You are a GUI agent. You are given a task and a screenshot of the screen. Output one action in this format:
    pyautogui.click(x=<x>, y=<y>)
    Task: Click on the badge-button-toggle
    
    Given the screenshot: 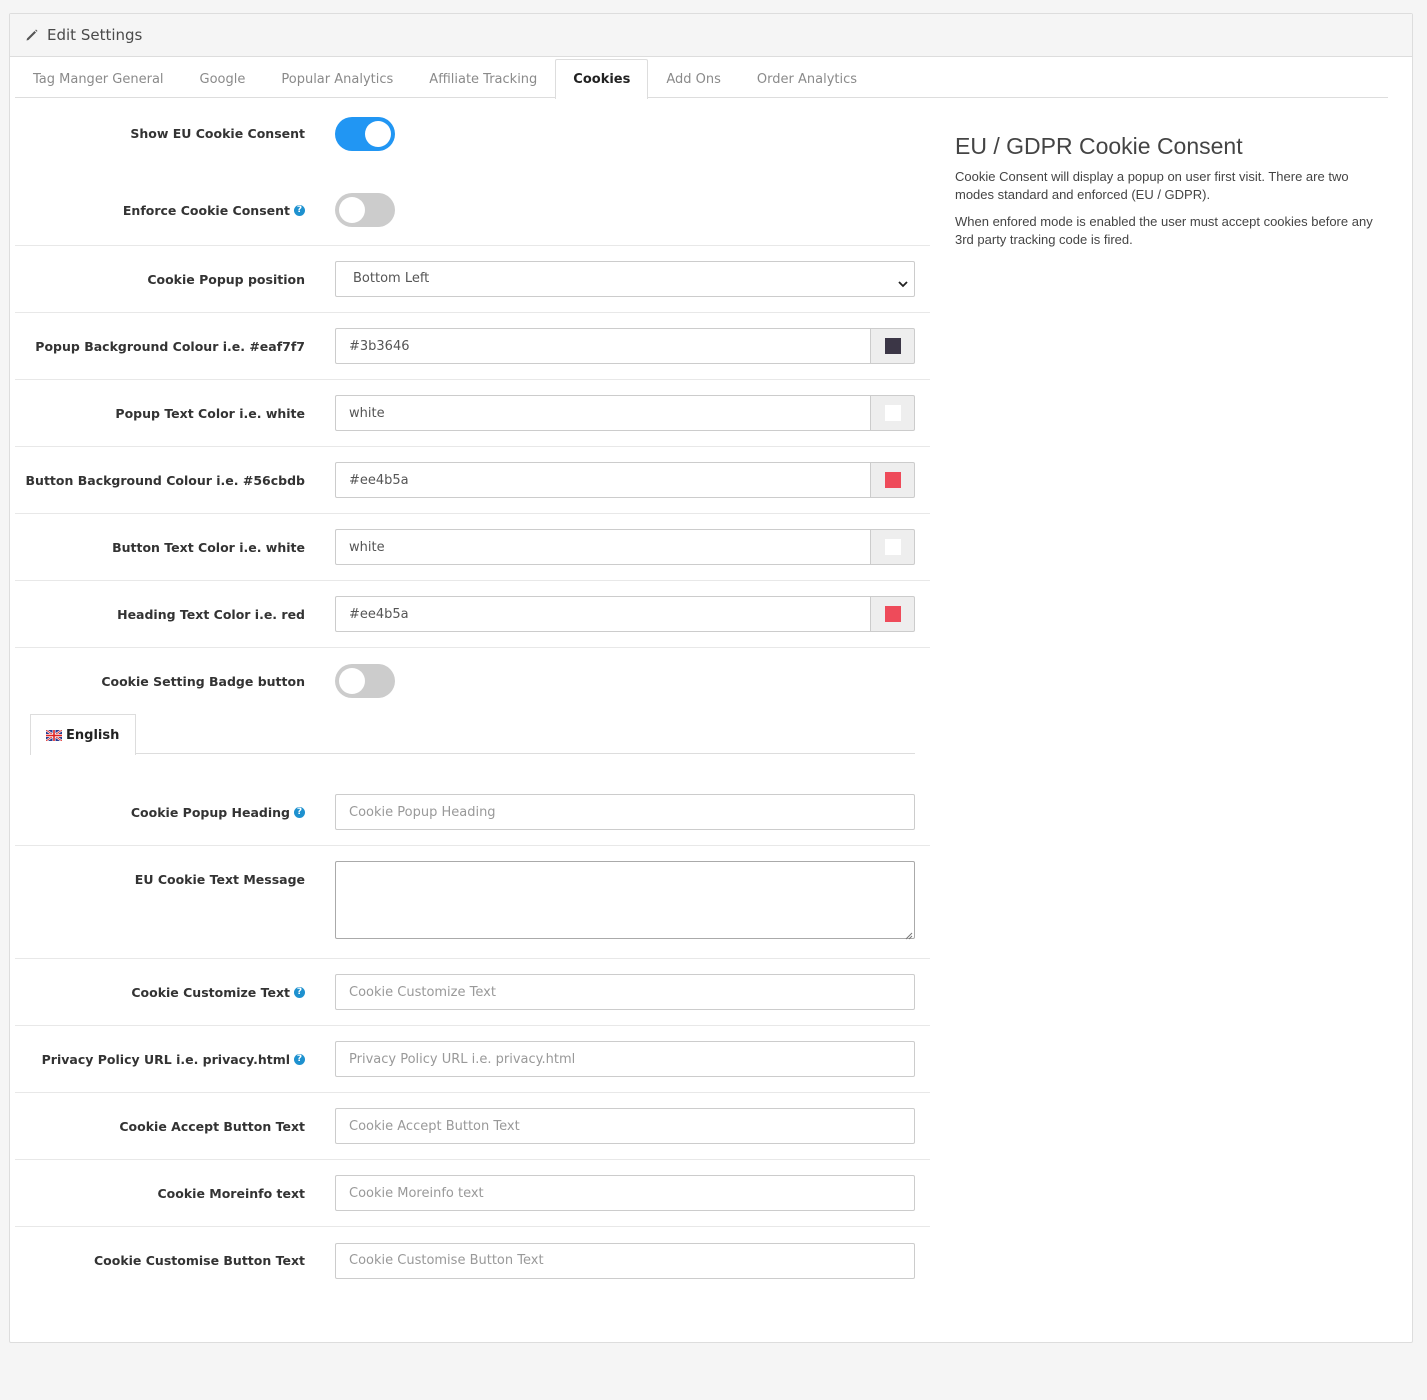 What is the action you would take?
    pyautogui.click(x=365, y=681)
    